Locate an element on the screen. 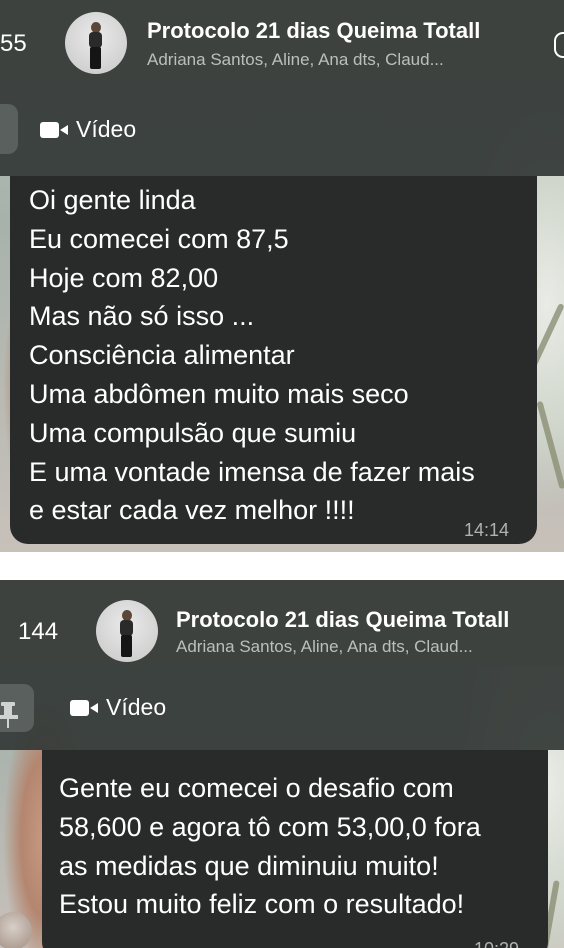 The width and height of the screenshot is (564, 948). pin-icon is located at coordinates (9, 715).